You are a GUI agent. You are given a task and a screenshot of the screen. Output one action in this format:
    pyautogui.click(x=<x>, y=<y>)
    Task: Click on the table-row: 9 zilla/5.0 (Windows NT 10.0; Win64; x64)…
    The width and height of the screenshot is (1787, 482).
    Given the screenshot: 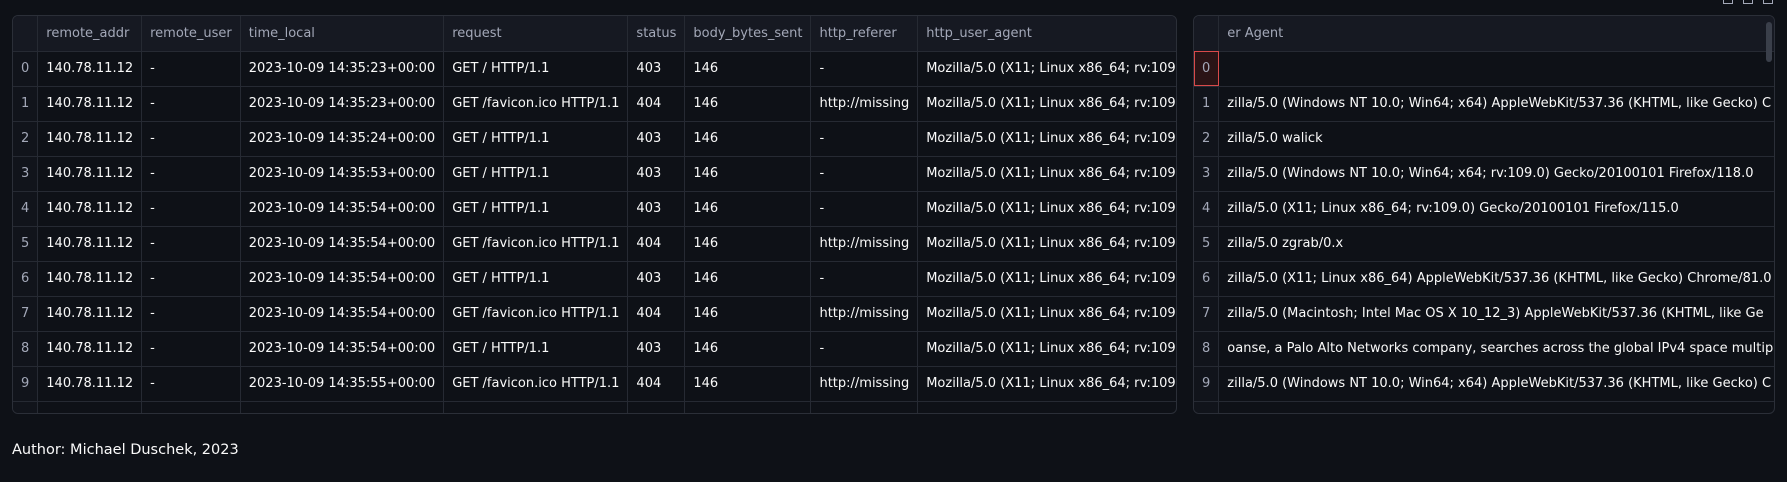 What is the action you would take?
    pyautogui.click(x=1484, y=384)
    